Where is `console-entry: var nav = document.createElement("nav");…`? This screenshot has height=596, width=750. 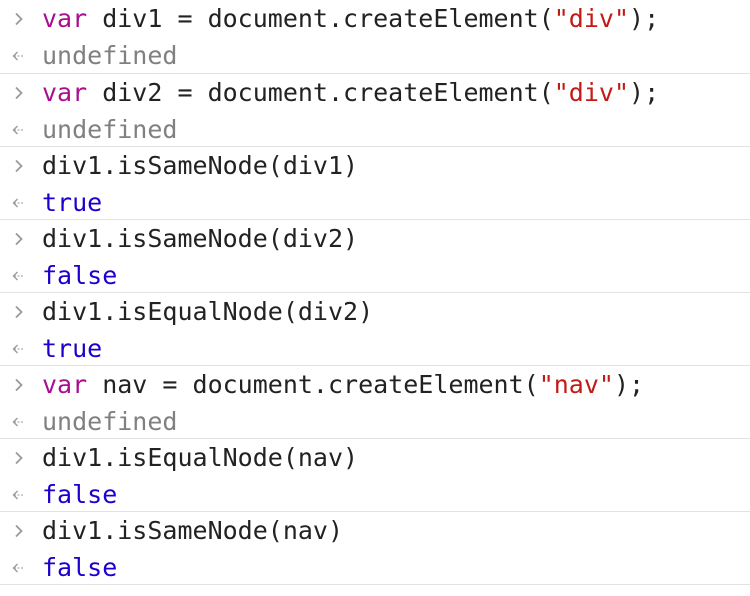
console-entry: var nav = document.createElement("nav");… is located at coordinates (375, 402).